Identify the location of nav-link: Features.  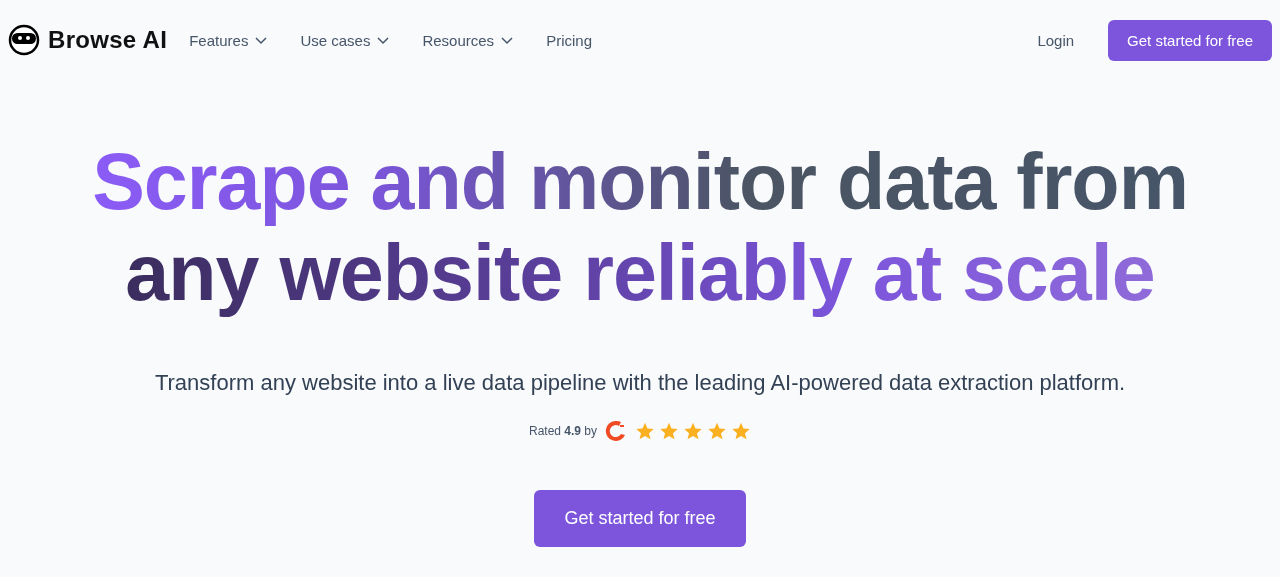
(229, 40).